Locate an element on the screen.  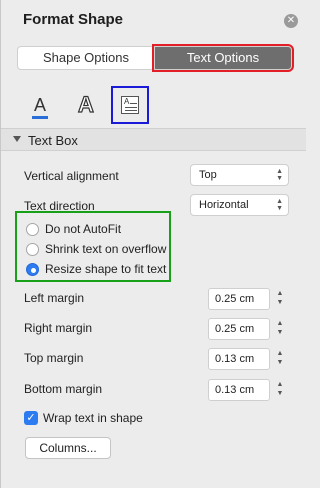
top-margin-stepper: 0.13 cm ▲ ▼ is located at coordinates (248, 359).